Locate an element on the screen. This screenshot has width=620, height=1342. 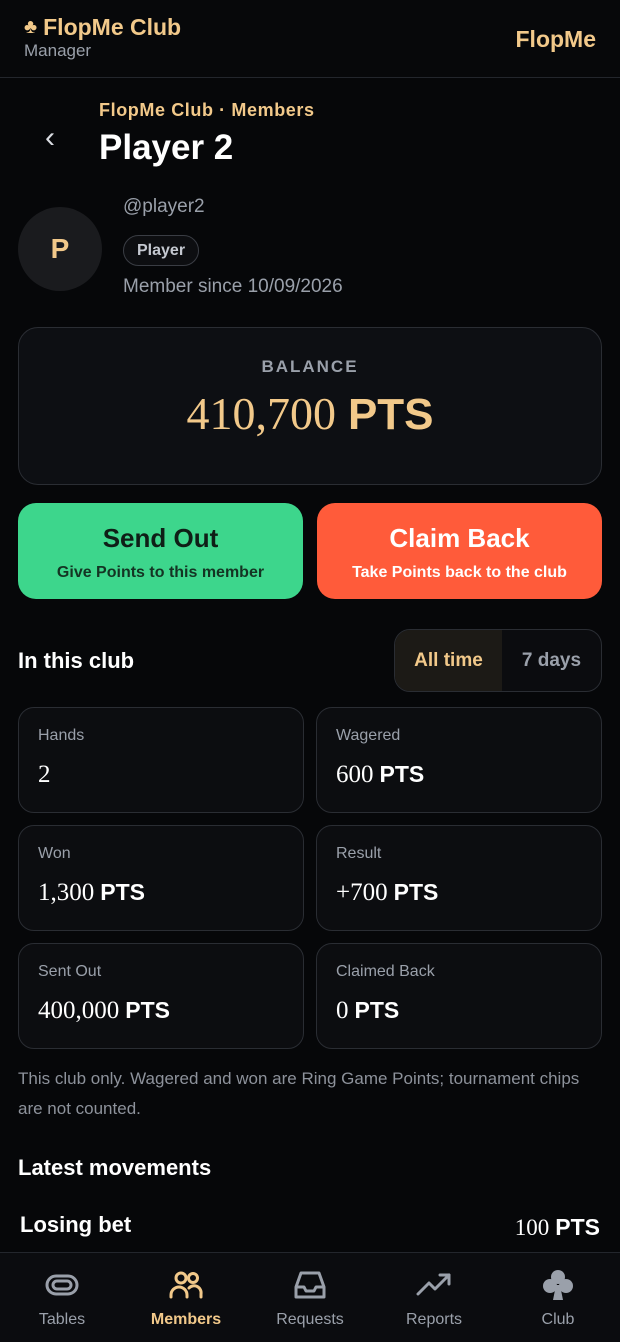
send-out-sublabel: Give Points to this member is located at coordinates (160, 572).